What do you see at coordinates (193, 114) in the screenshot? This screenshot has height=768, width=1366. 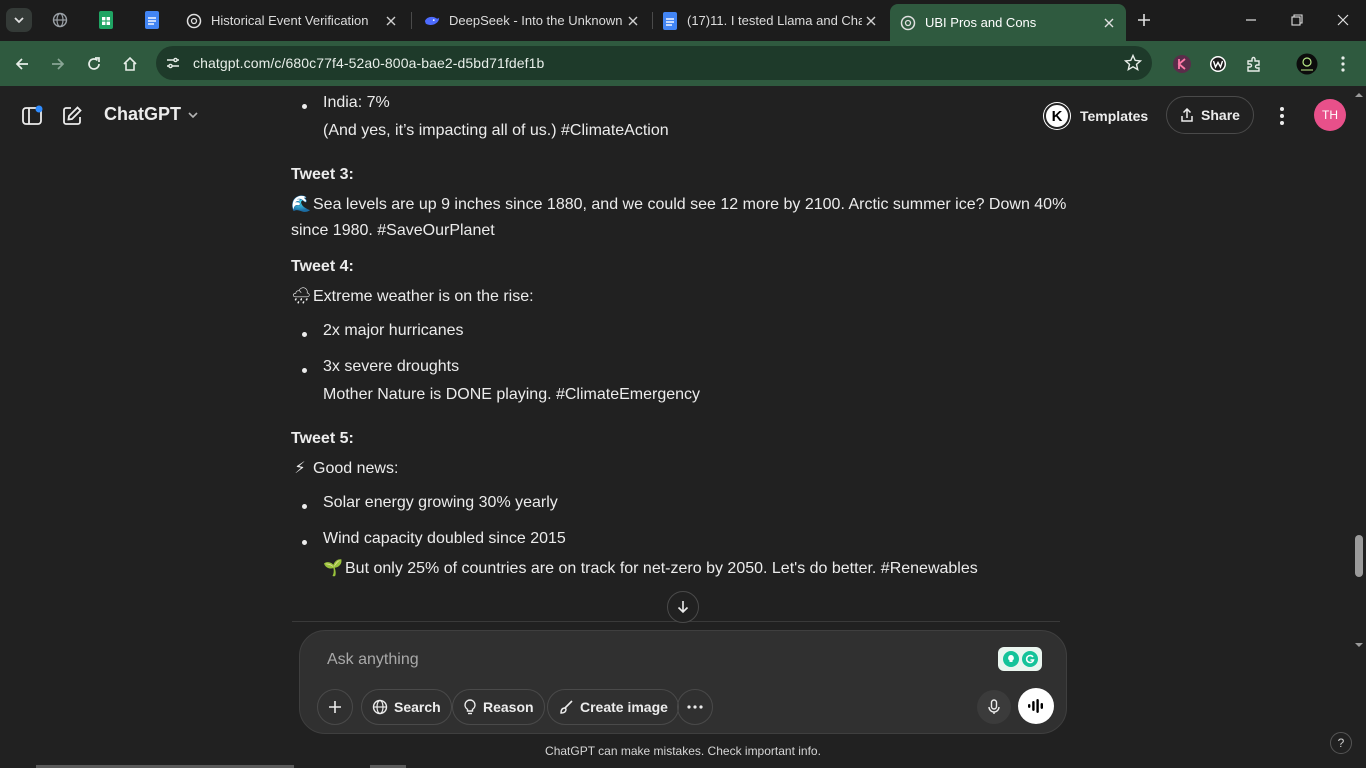 I see `chevron-down-icon` at bounding box center [193, 114].